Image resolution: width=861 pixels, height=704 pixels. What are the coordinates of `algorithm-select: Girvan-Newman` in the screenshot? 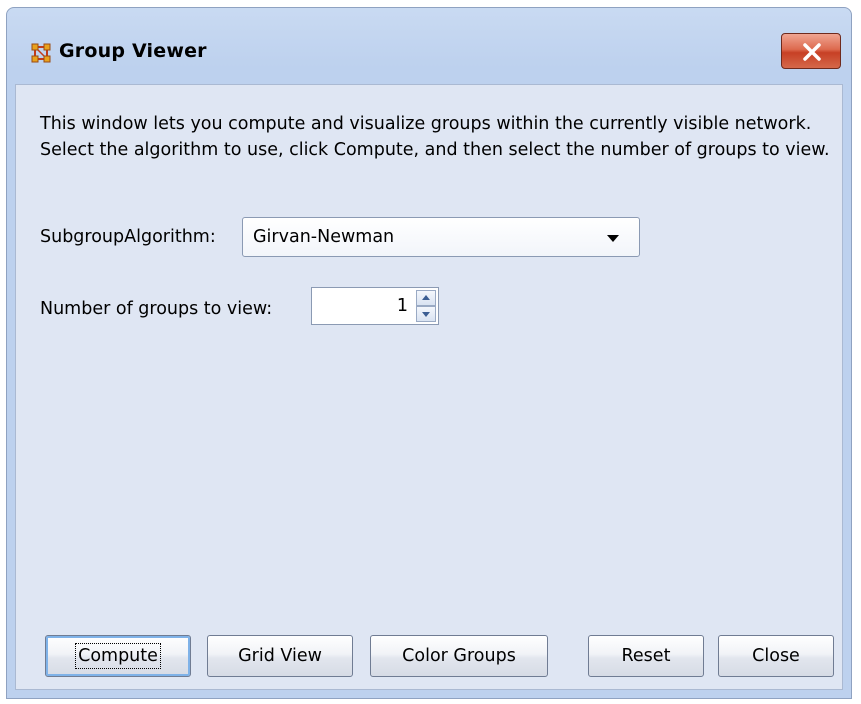 It's located at (441, 237).